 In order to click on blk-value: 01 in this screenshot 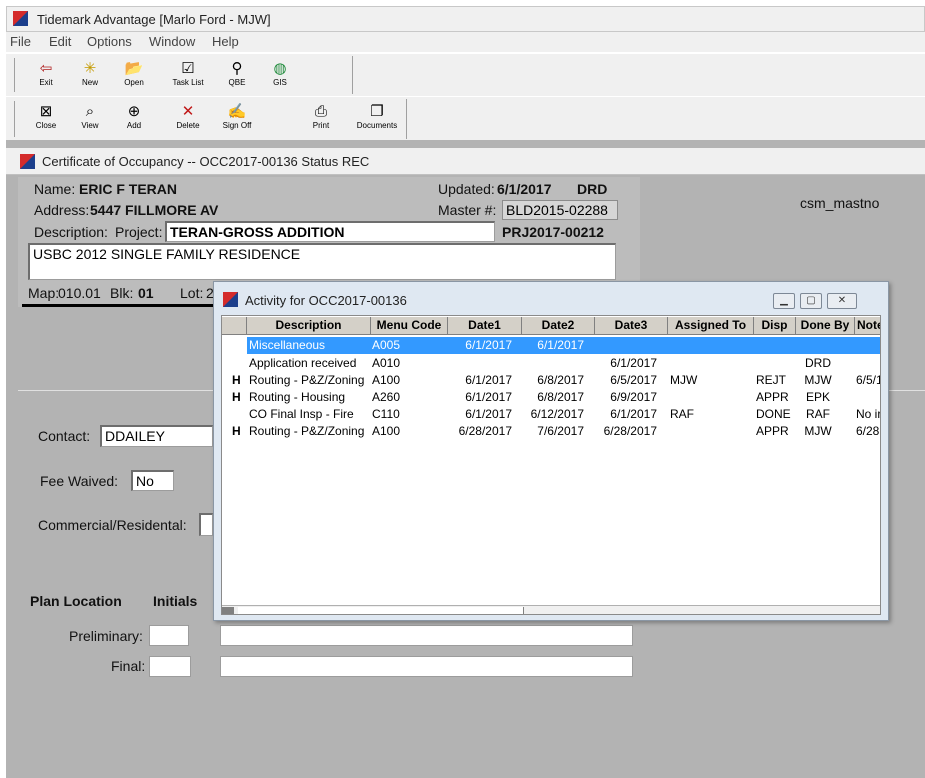, I will do `click(146, 293)`.